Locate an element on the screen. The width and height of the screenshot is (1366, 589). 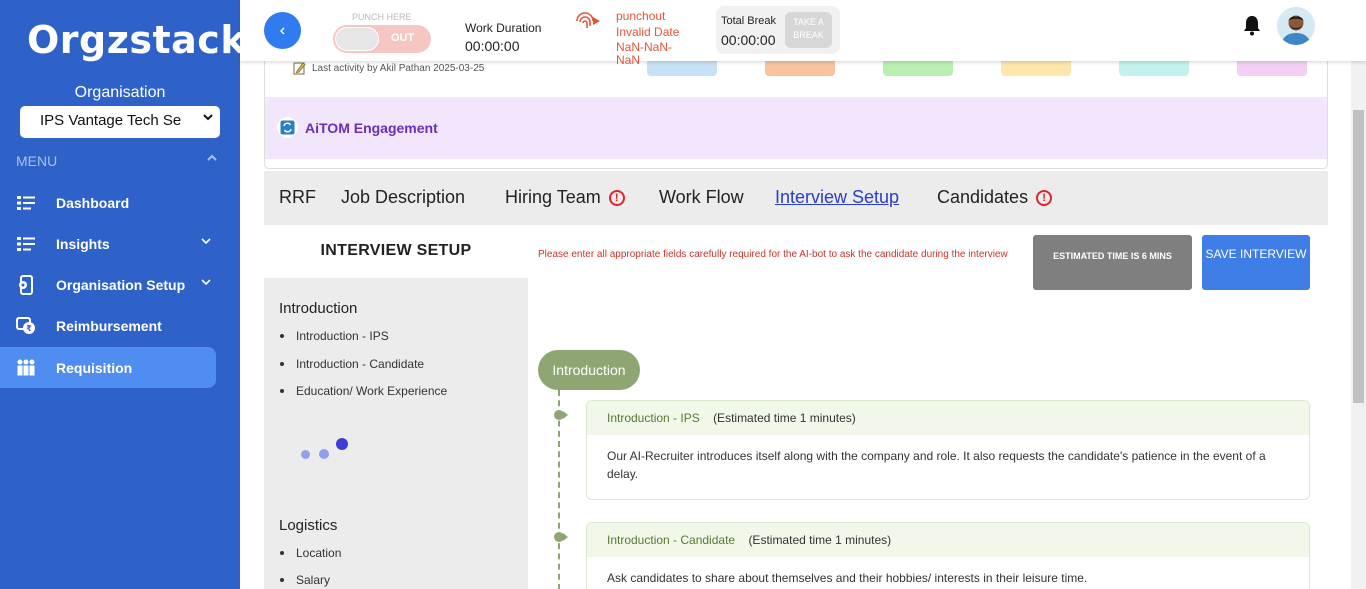
list-item: Introduction - Candidate is located at coordinates (352, 364).